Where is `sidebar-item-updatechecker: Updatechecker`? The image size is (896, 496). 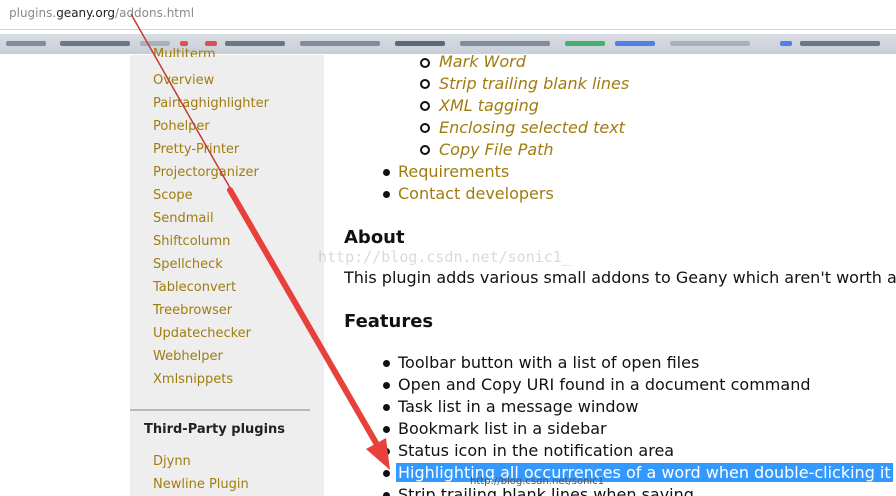
sidebar-item-updatechecker: Updatechecker is located at coordinates (202, 333).